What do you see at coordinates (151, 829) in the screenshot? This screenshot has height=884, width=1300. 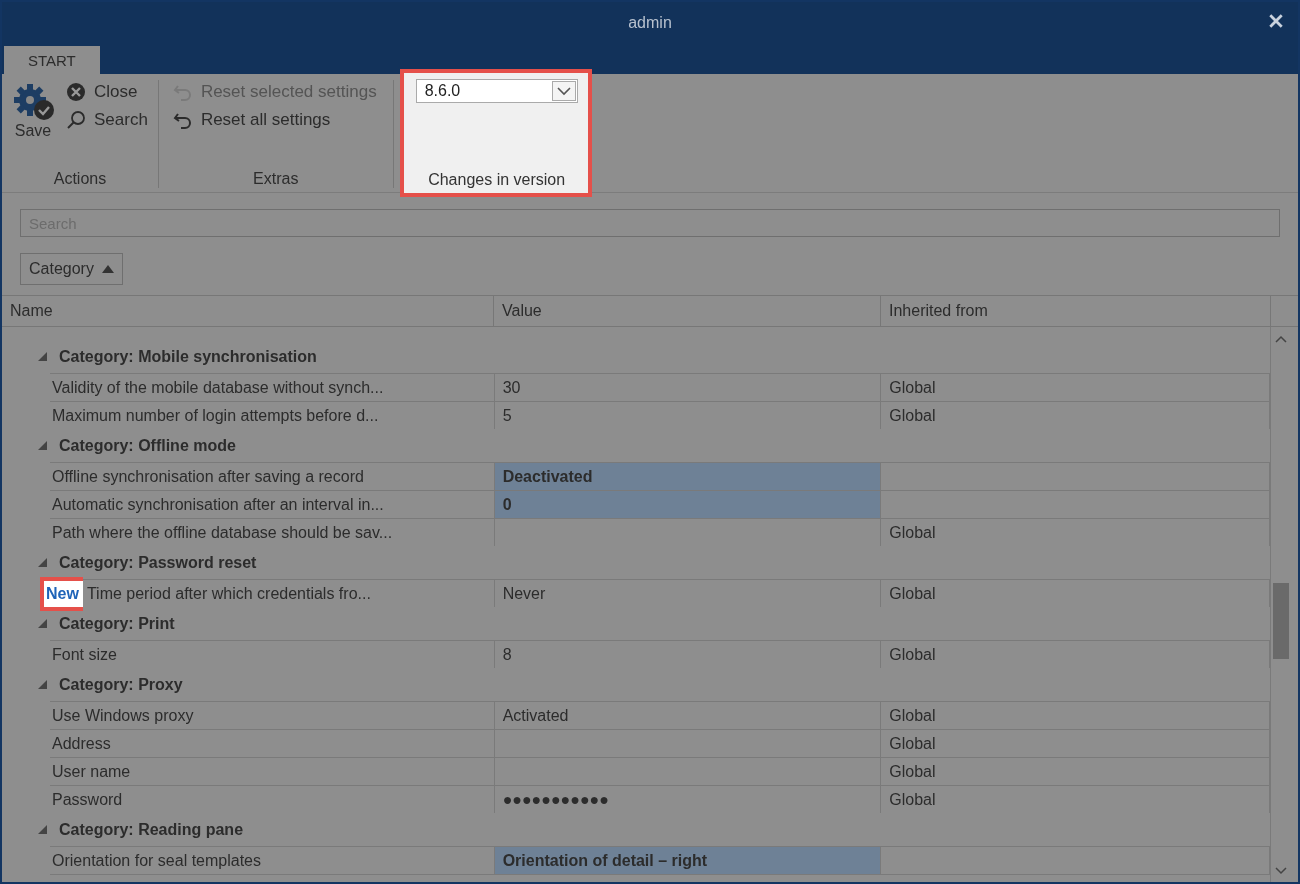 I see `category-heading: Category: Reading pane` at bounding box center [151, 829].